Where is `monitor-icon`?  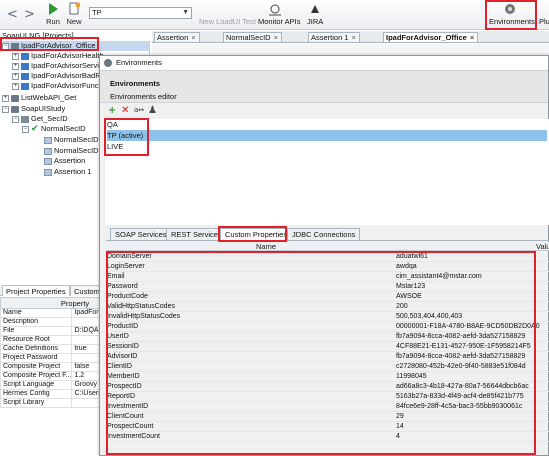
monitor-icon is located at coordinates (275, 10).